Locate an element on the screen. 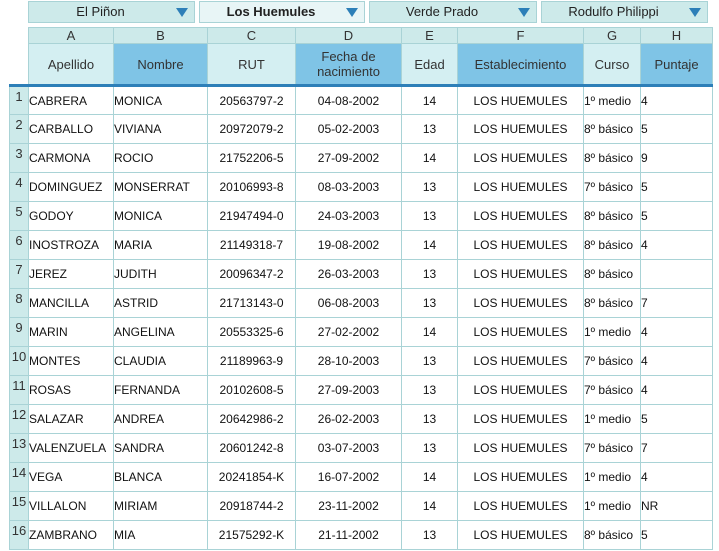 The height and width of the screenshot is (551, 719). cell-apellido: MARIN is located at coordinates (71, 332).